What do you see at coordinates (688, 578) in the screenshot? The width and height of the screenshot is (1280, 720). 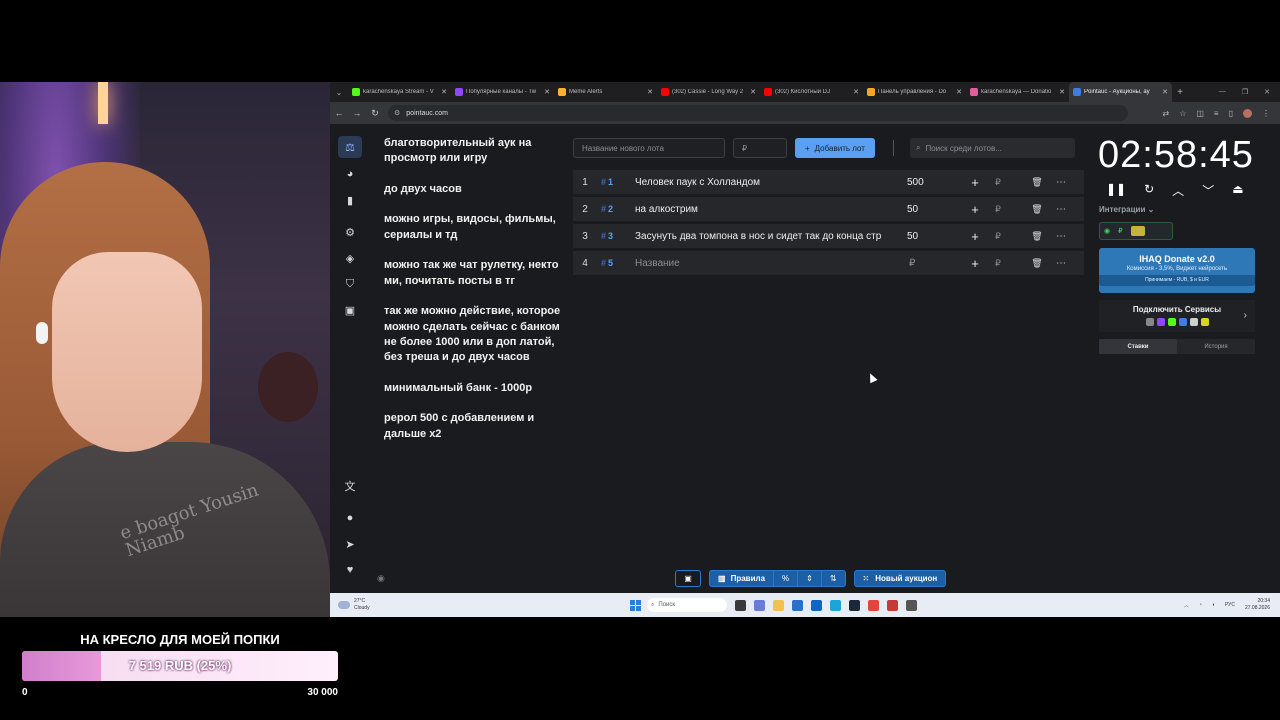 I see `save-icon: ▣` at bounding box center [688, 578].